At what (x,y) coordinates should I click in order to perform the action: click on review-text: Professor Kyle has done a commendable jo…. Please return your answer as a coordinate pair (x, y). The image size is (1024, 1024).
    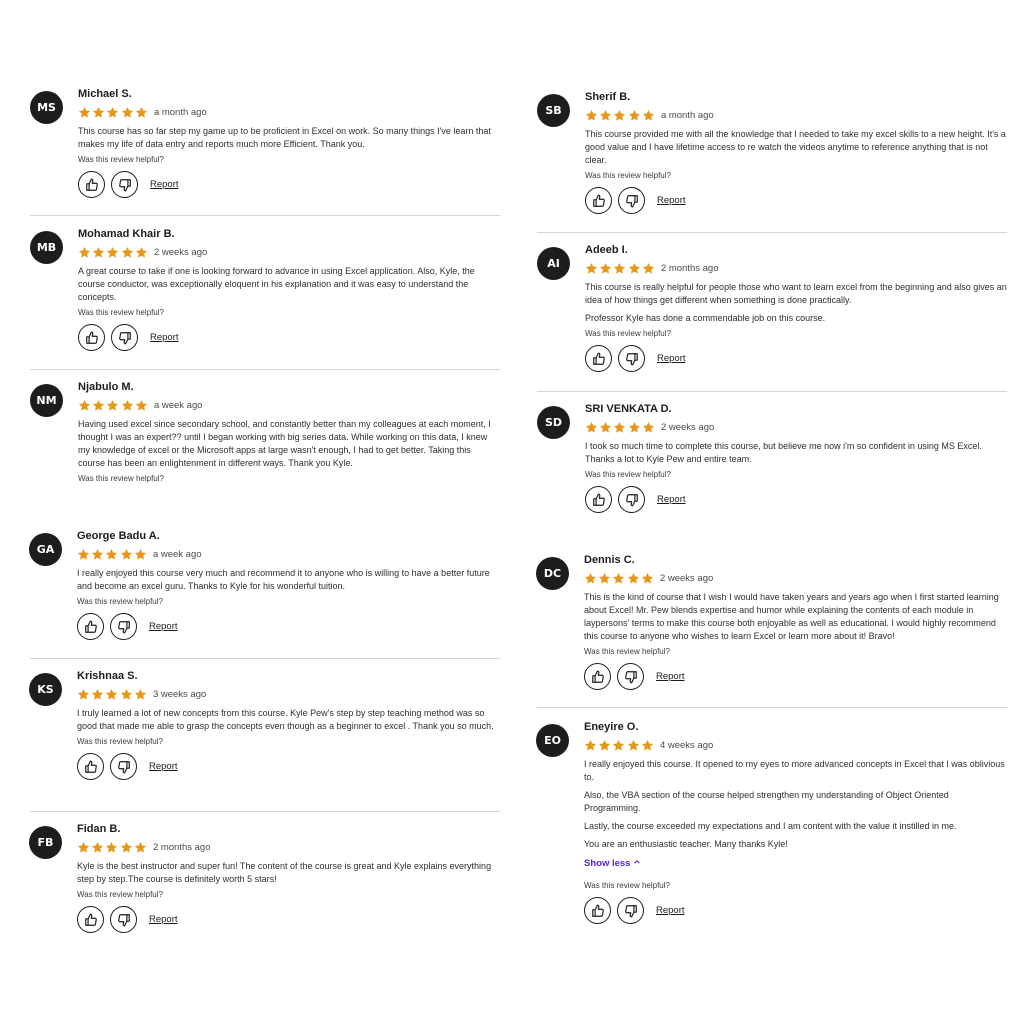
    Looking at the image, I should click on (705, 318).